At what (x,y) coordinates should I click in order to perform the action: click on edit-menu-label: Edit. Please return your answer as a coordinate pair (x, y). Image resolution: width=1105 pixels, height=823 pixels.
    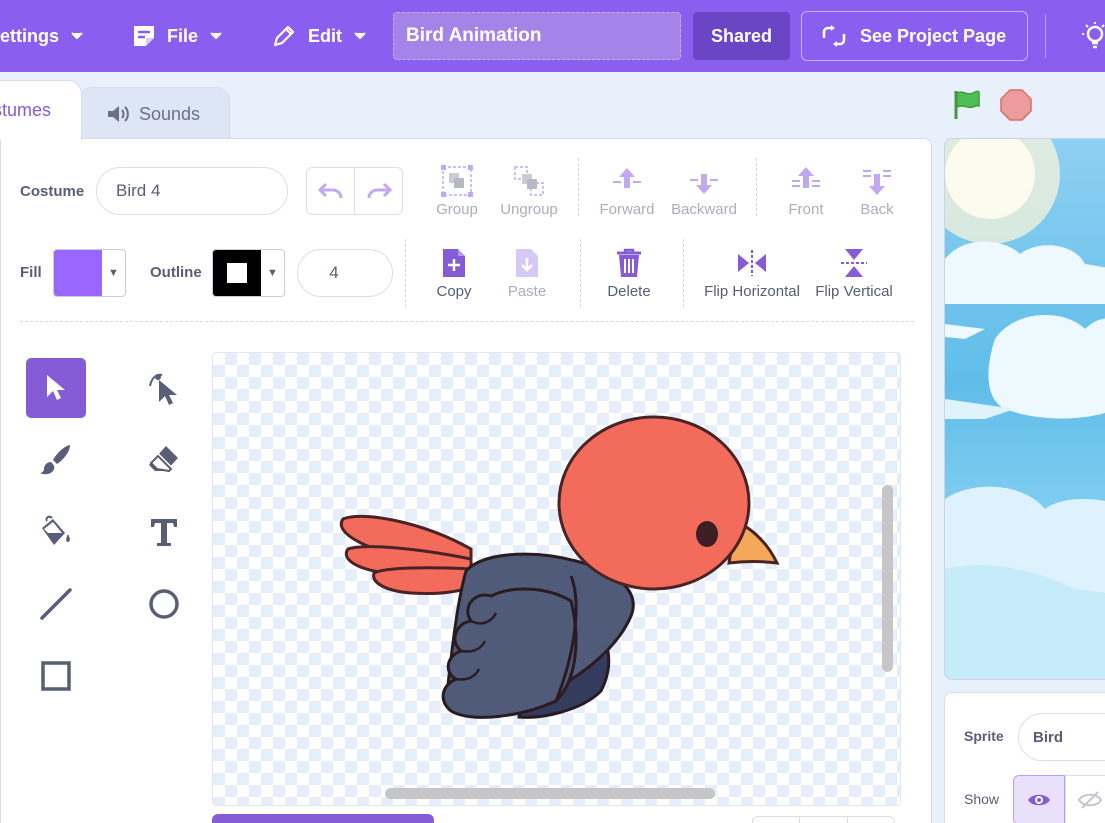
    Looking at the image, I should click on (325, 35).